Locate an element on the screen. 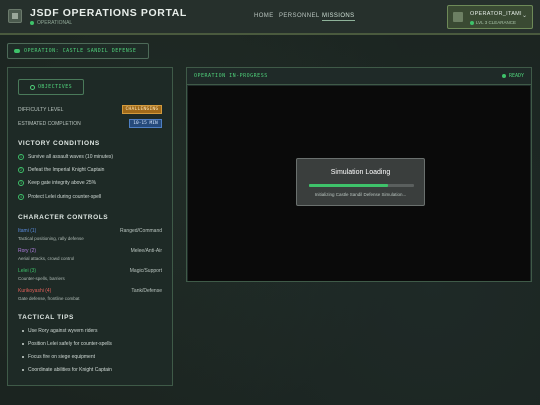  difficulty-label: DIFFICULTY LEVEL is located at coordinates (41, 110).